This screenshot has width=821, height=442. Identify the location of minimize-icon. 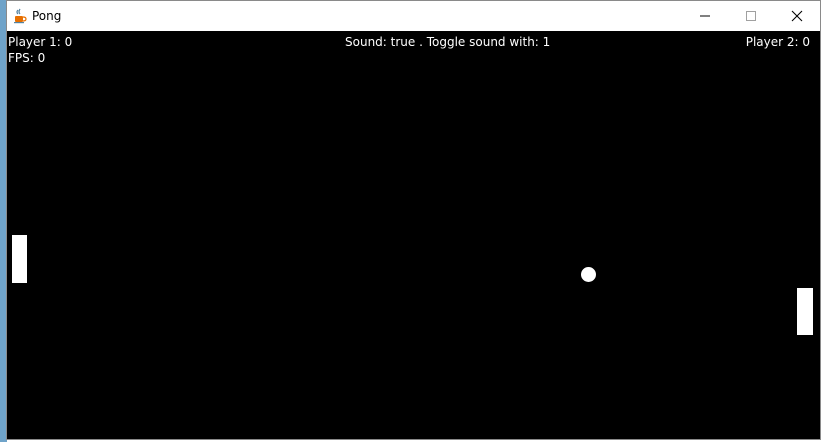
(705, 16).